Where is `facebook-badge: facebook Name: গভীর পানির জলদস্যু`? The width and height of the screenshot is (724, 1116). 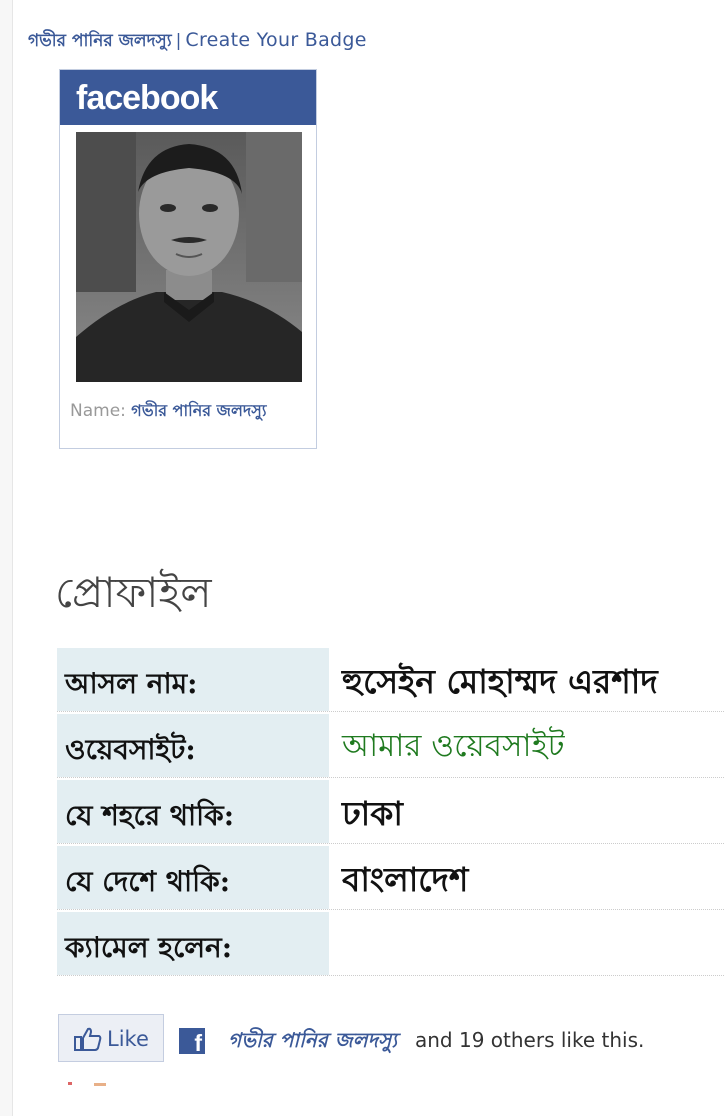
facebook-badge: facebook Name: গভীর পানির জলদস্যু is located at coordinates (188, 259).